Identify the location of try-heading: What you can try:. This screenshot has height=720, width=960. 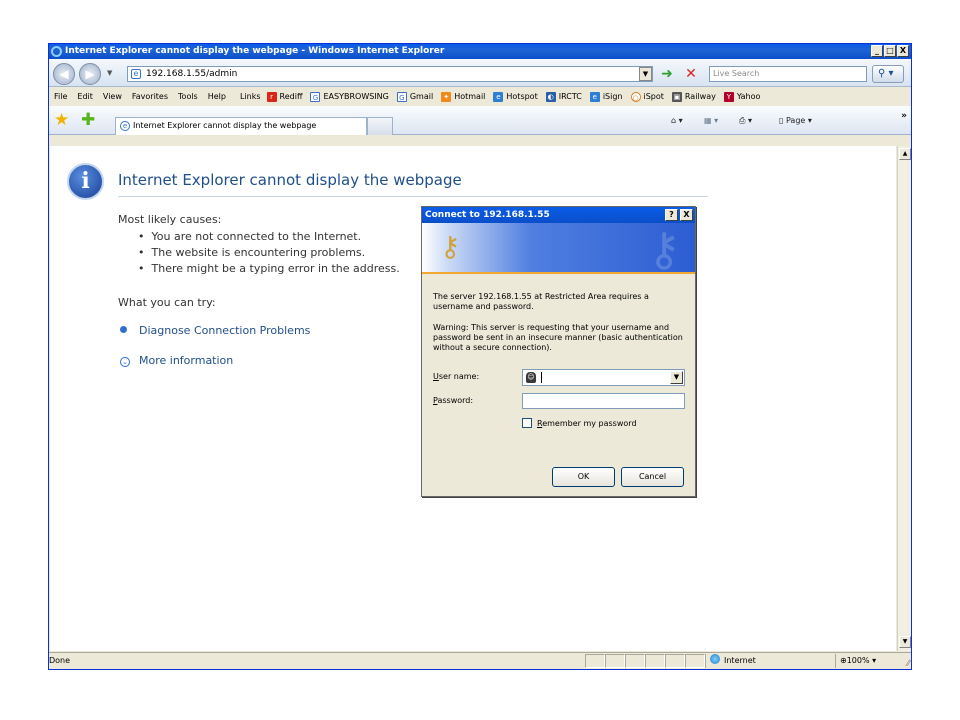
(167, 302).